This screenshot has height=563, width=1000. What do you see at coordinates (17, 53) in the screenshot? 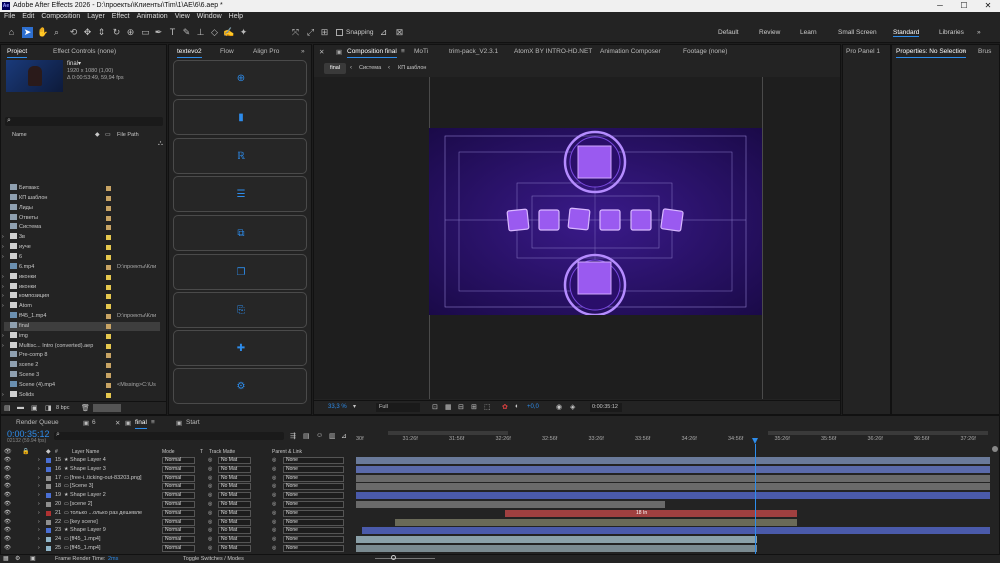
I see `tab-project: Project` at bounding box center [17, 53].